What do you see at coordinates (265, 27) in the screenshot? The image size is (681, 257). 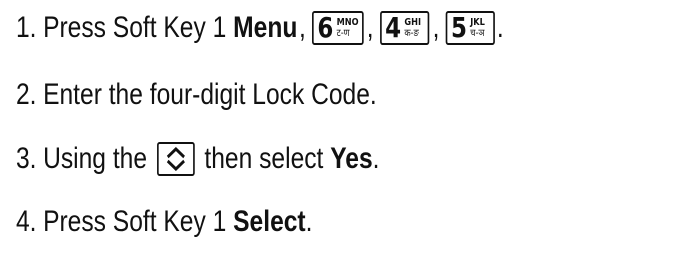 I see `menu-label: Menu` at bounding box center [265, 27].